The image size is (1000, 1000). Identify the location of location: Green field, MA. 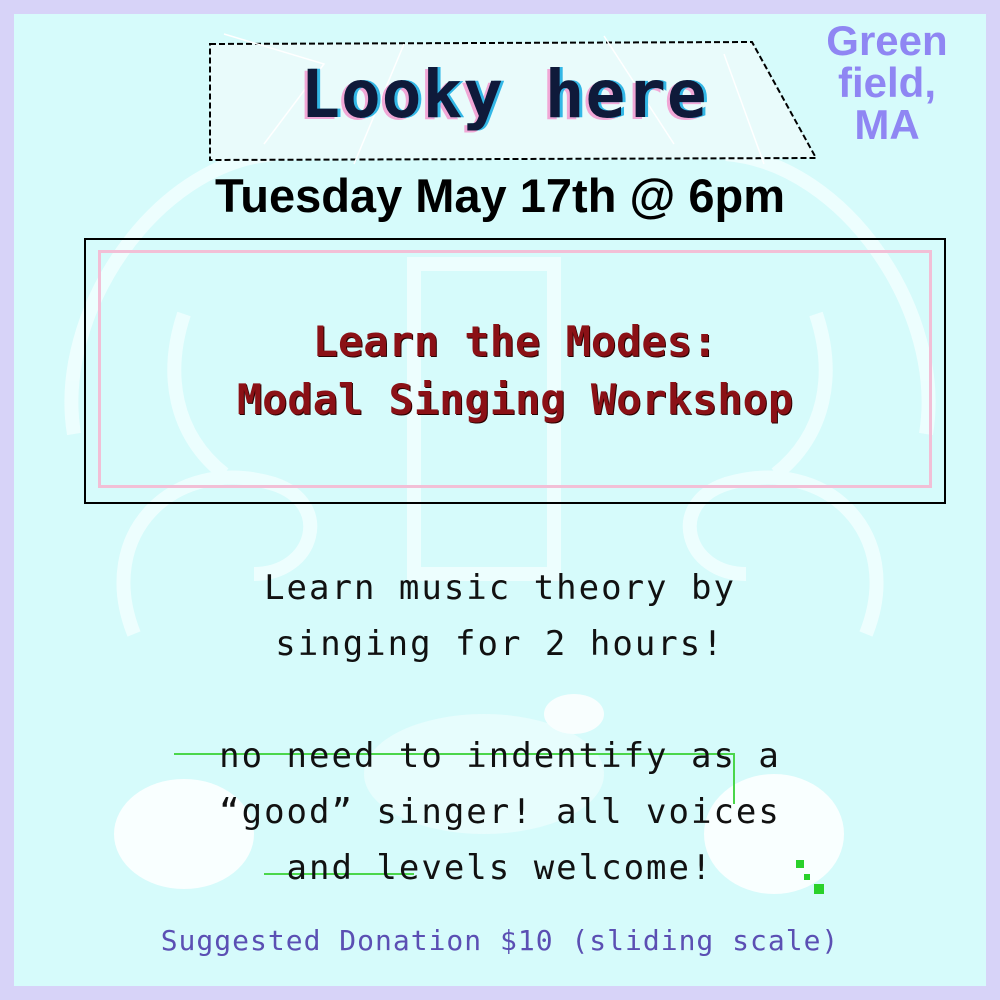
(887, 83).